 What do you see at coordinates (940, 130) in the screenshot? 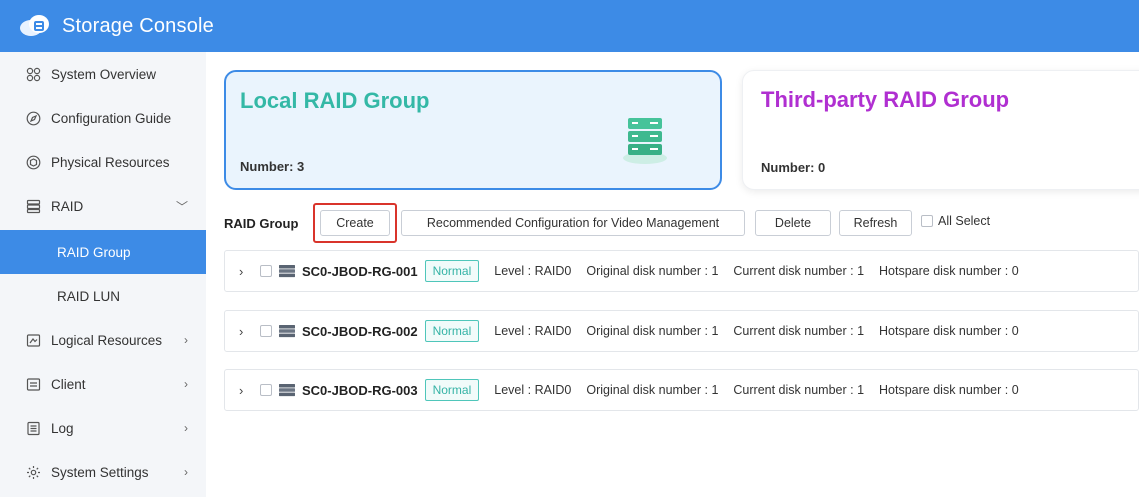
I see `third-party-raid-group-card: Third-party RAID Group Number: 0` at bounding box center [940, 130].